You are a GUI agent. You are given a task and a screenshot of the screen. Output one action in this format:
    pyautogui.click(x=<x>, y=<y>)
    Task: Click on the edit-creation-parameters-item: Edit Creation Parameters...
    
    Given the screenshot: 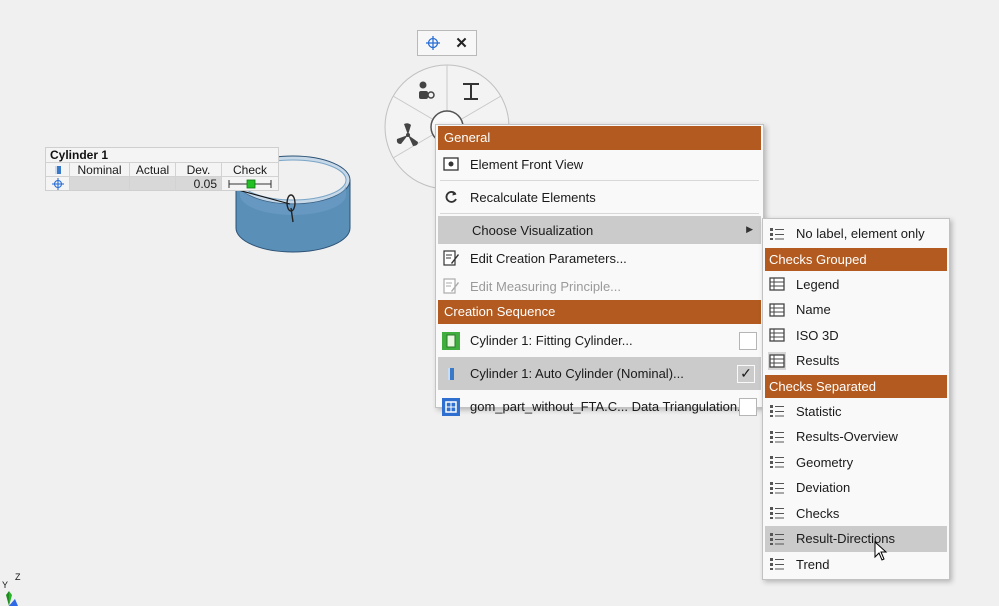 What is the action you would take?
    pyautogui.click(x=599, y=258)
    